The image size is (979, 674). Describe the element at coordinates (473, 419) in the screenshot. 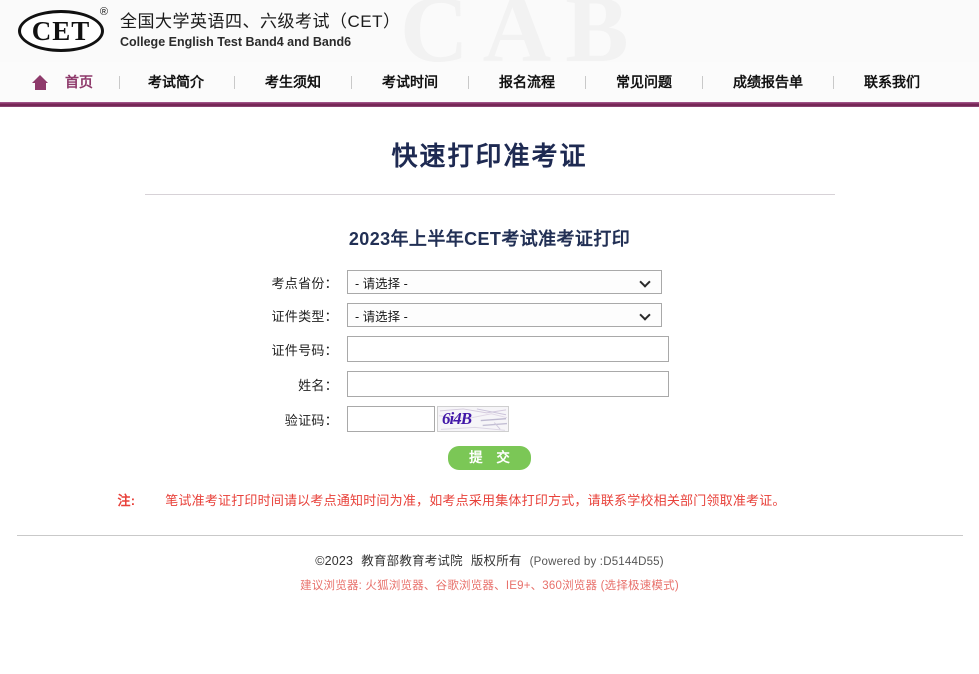

I see `captcha-image: 6i4B` at that location.